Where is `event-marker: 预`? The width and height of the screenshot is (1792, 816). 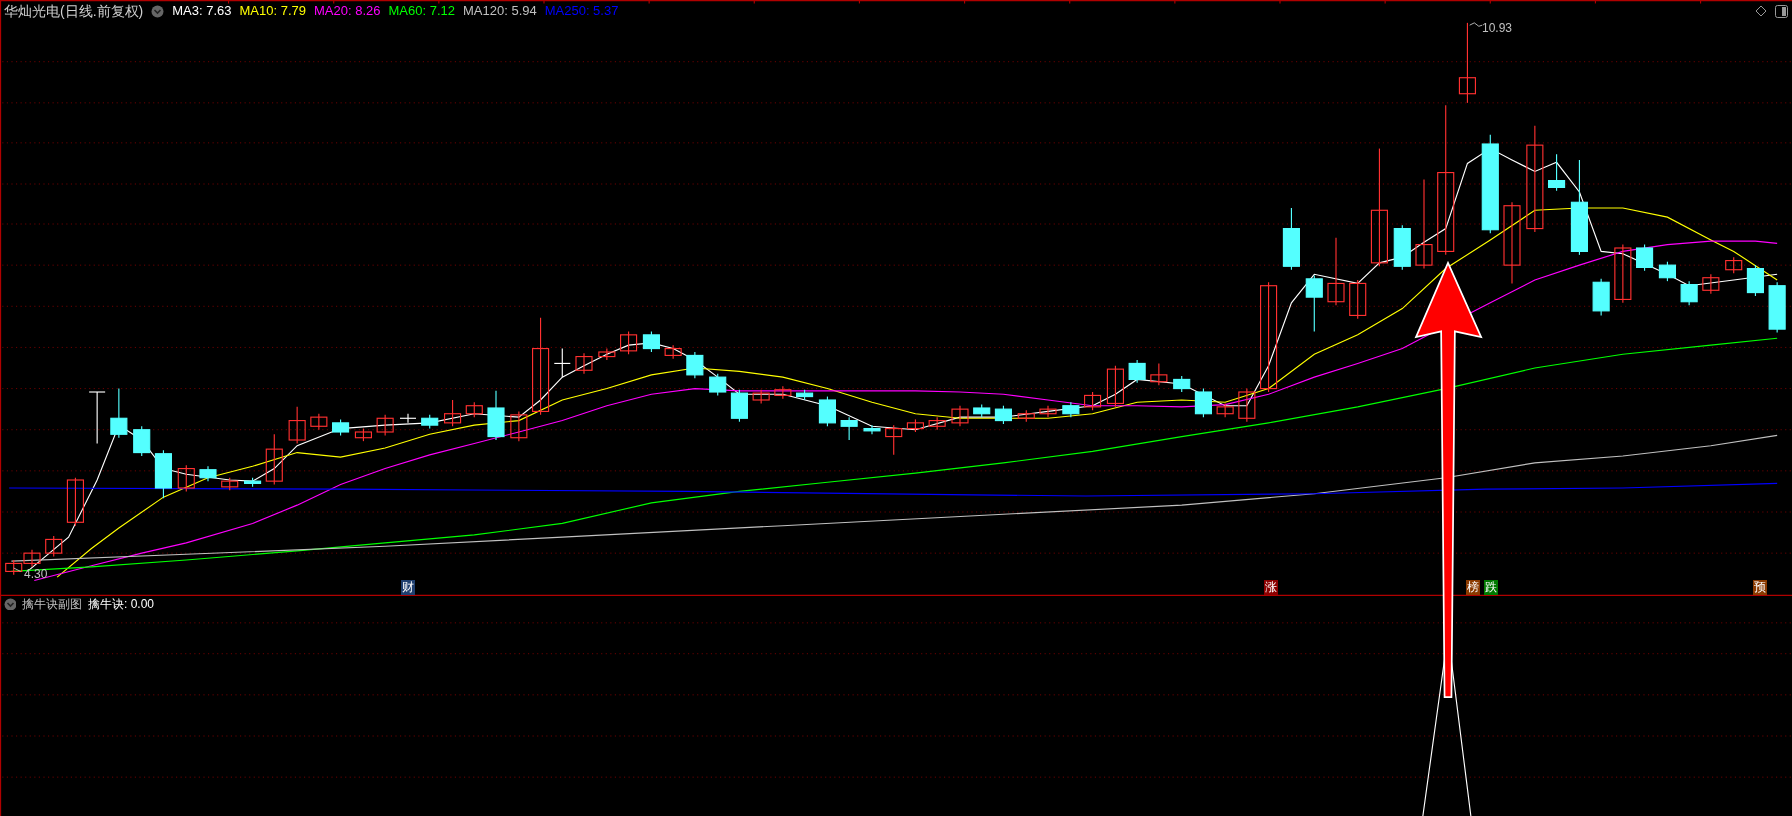
event-marker: 预 is located at coordinates (1760, 587).